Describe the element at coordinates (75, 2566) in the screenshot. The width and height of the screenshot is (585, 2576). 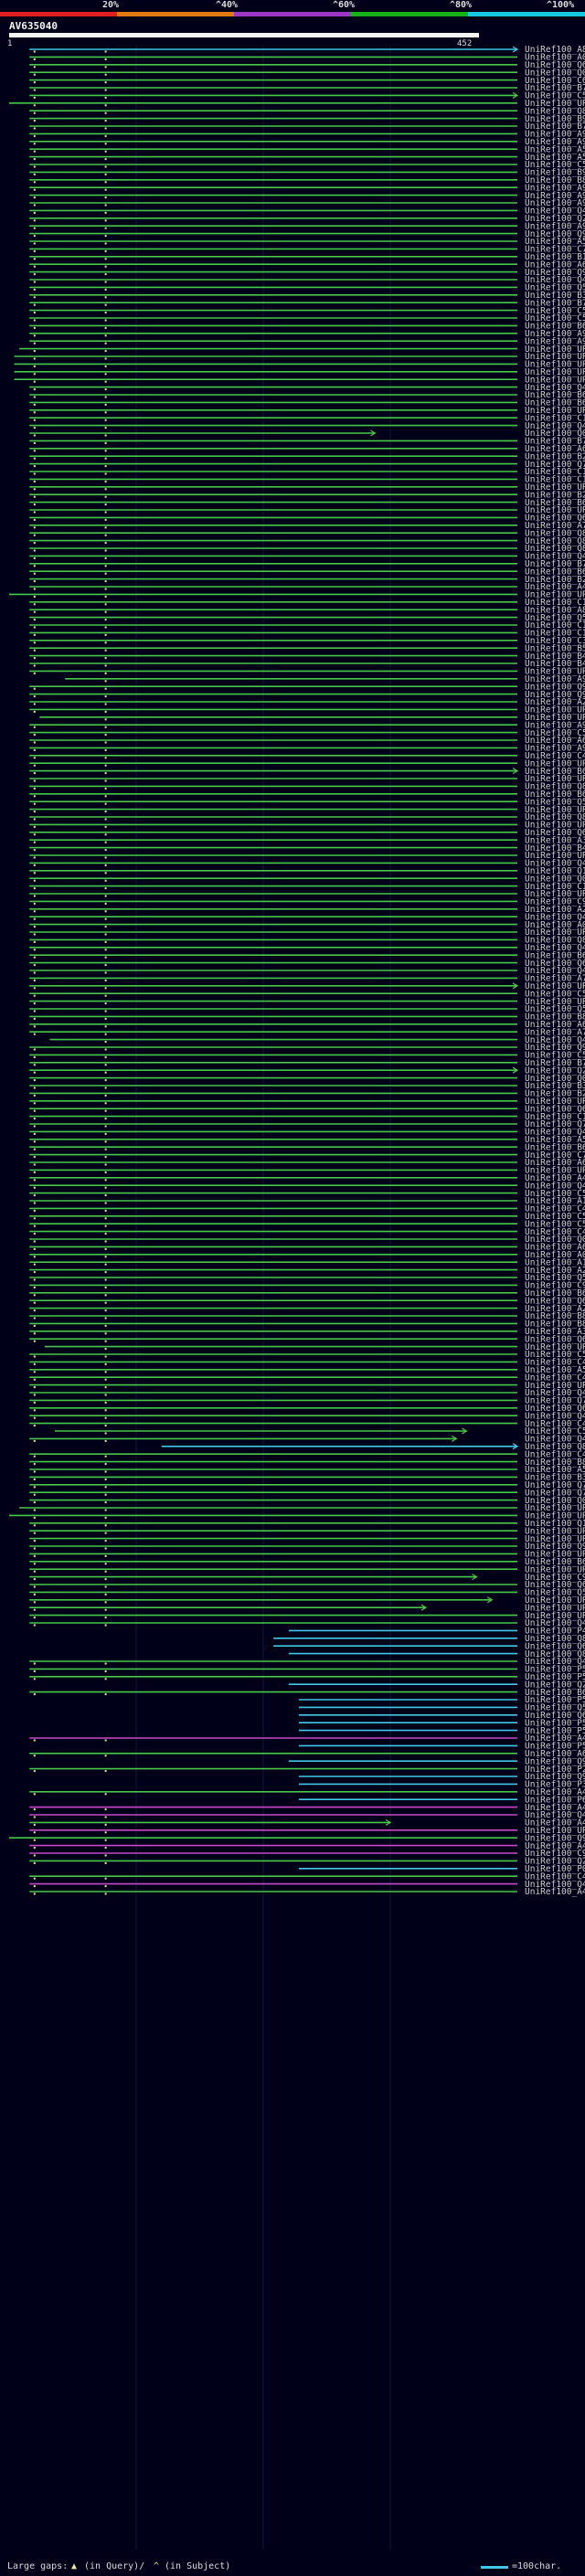
I see `query-gap-marker-icon: ▲` at that location.